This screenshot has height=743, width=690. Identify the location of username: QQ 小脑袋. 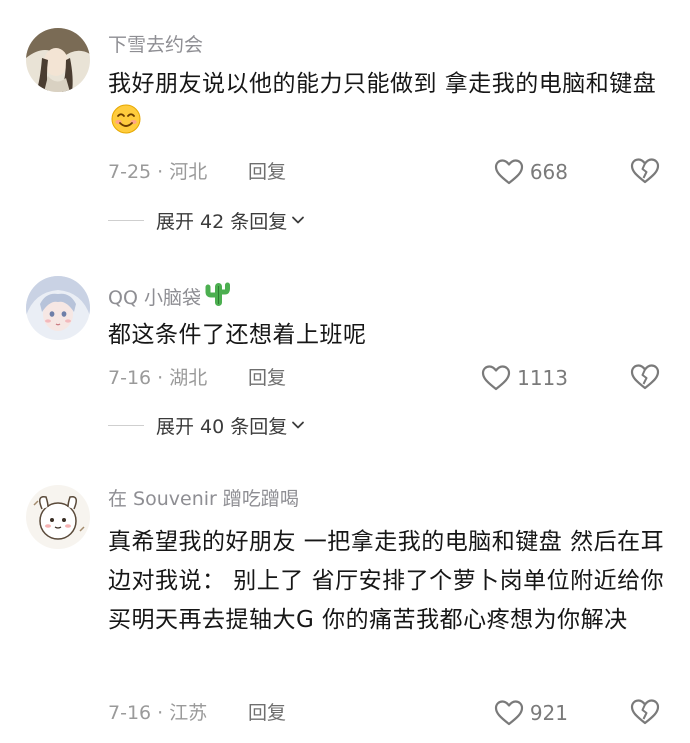
(169, 297).